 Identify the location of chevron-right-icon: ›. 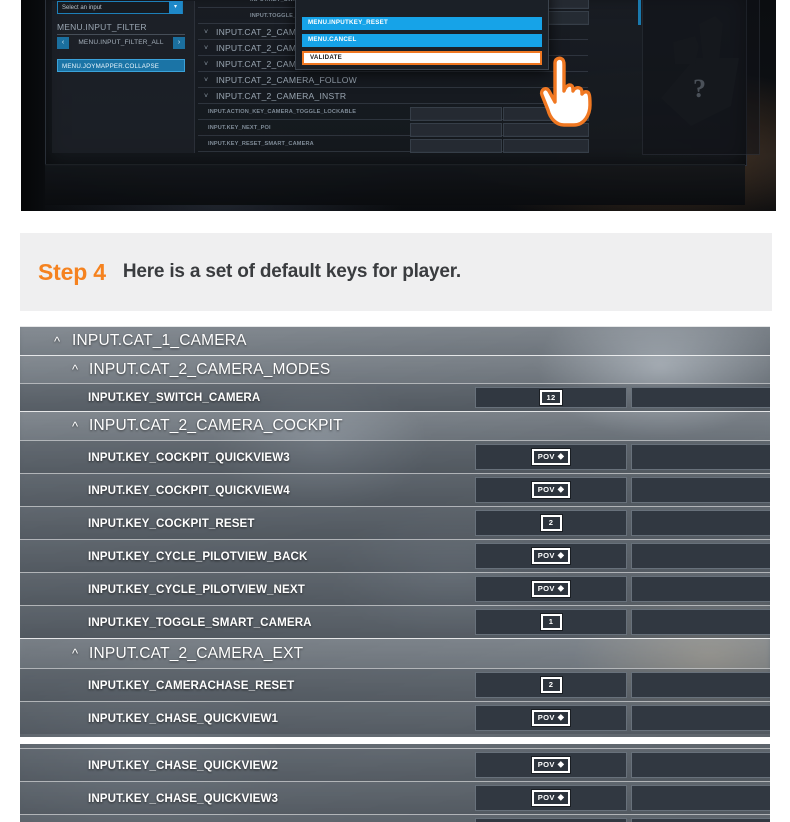
(179, 43).